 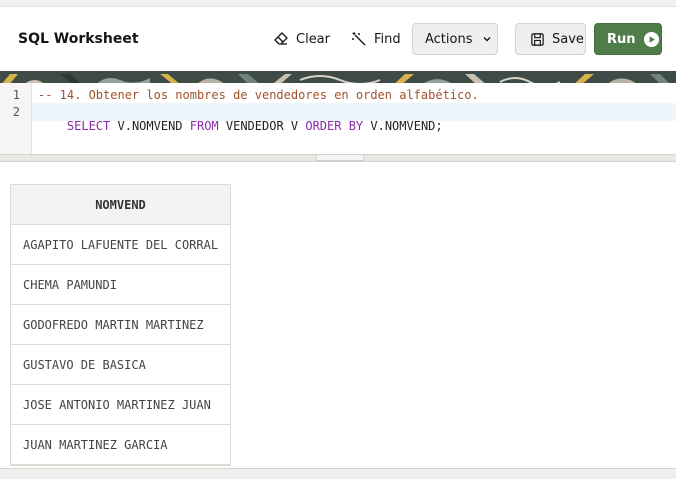 I want to click on pane-splitter, so click(x=338, y=162).